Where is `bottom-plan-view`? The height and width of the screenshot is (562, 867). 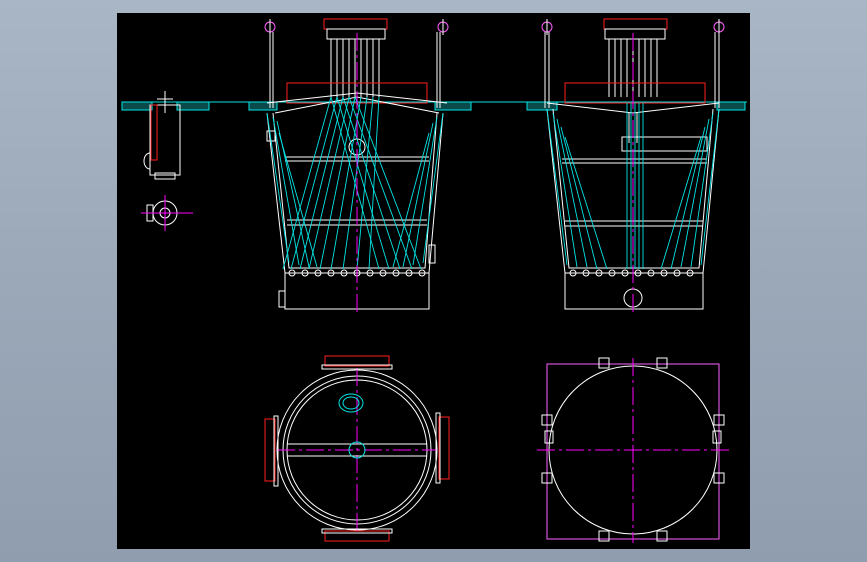
bottom-plan-view is located at coordinates (633, 450).